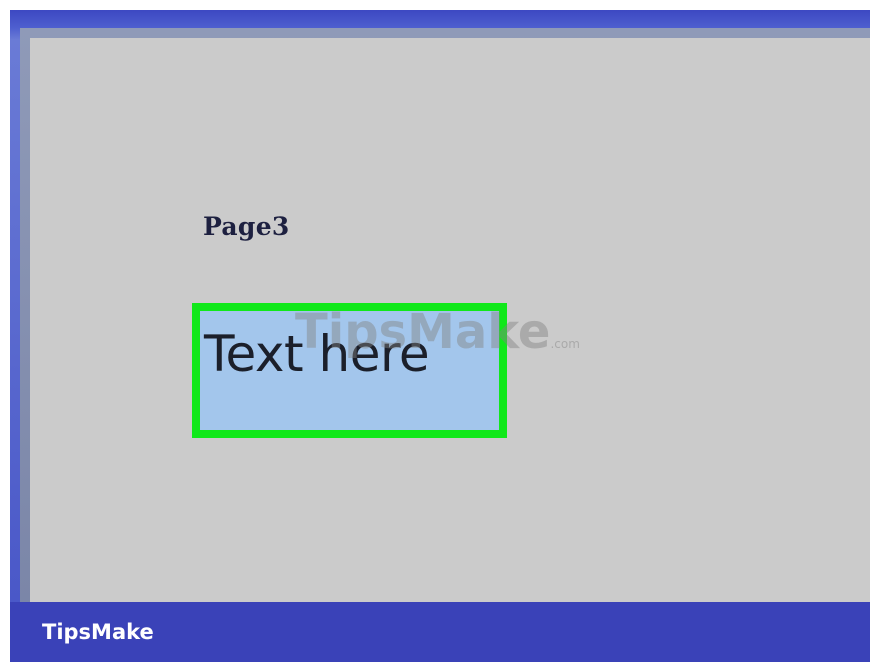 Image resolution: width=870 pixels, height=662 pixels. I want to click on text-box: Text here, so click(349, 370).